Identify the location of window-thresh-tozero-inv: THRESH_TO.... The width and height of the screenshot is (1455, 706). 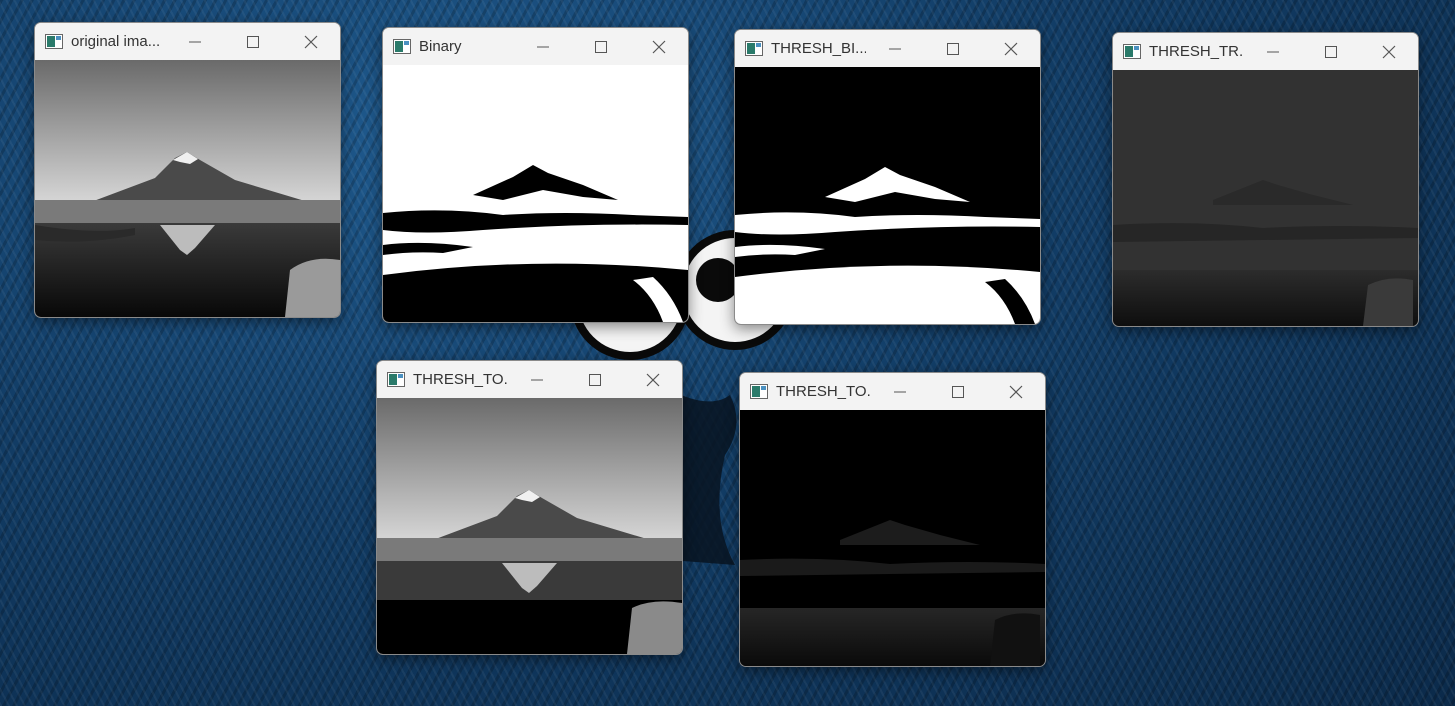
(892, 519).